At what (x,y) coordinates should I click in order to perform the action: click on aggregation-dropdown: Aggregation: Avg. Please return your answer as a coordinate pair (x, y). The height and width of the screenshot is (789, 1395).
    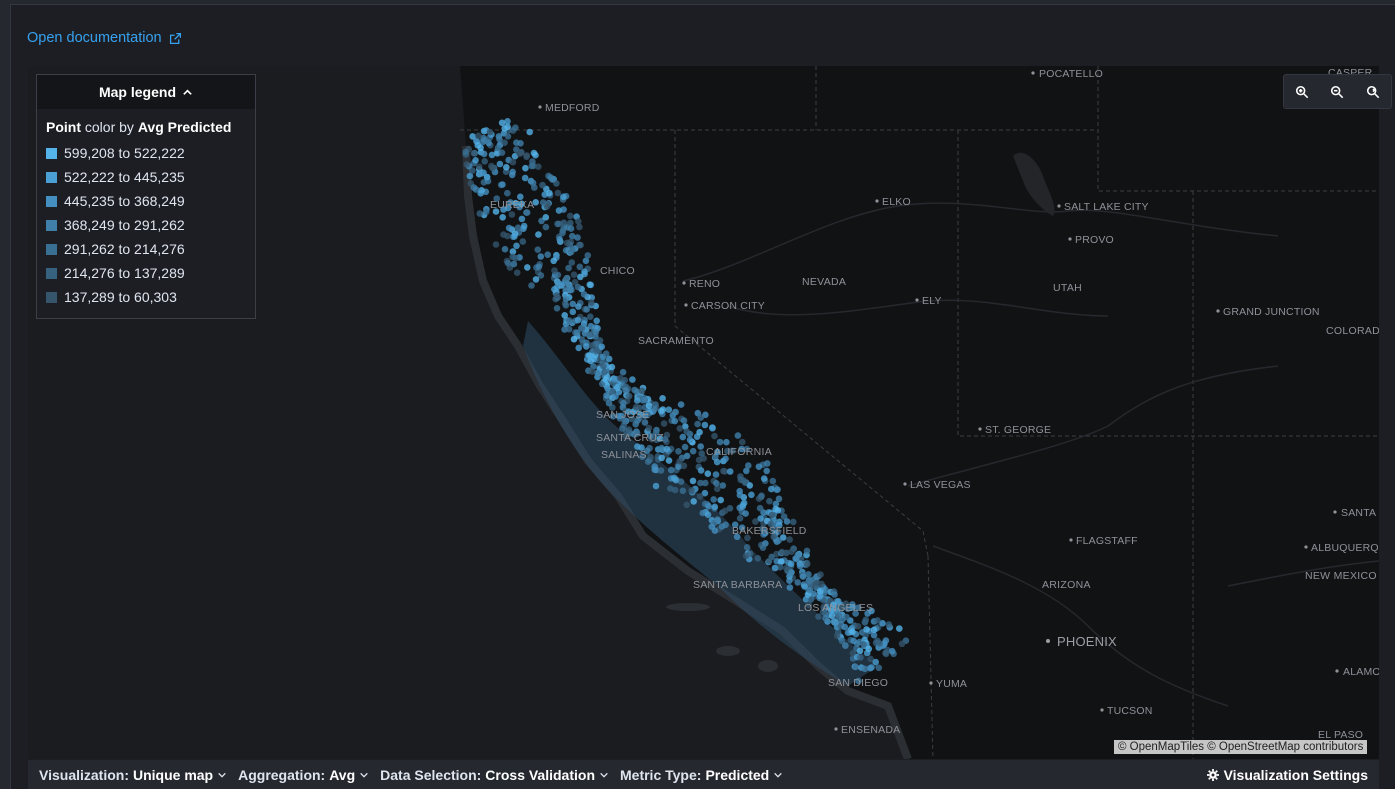
    Looking at the image, I should click on (303, 775).